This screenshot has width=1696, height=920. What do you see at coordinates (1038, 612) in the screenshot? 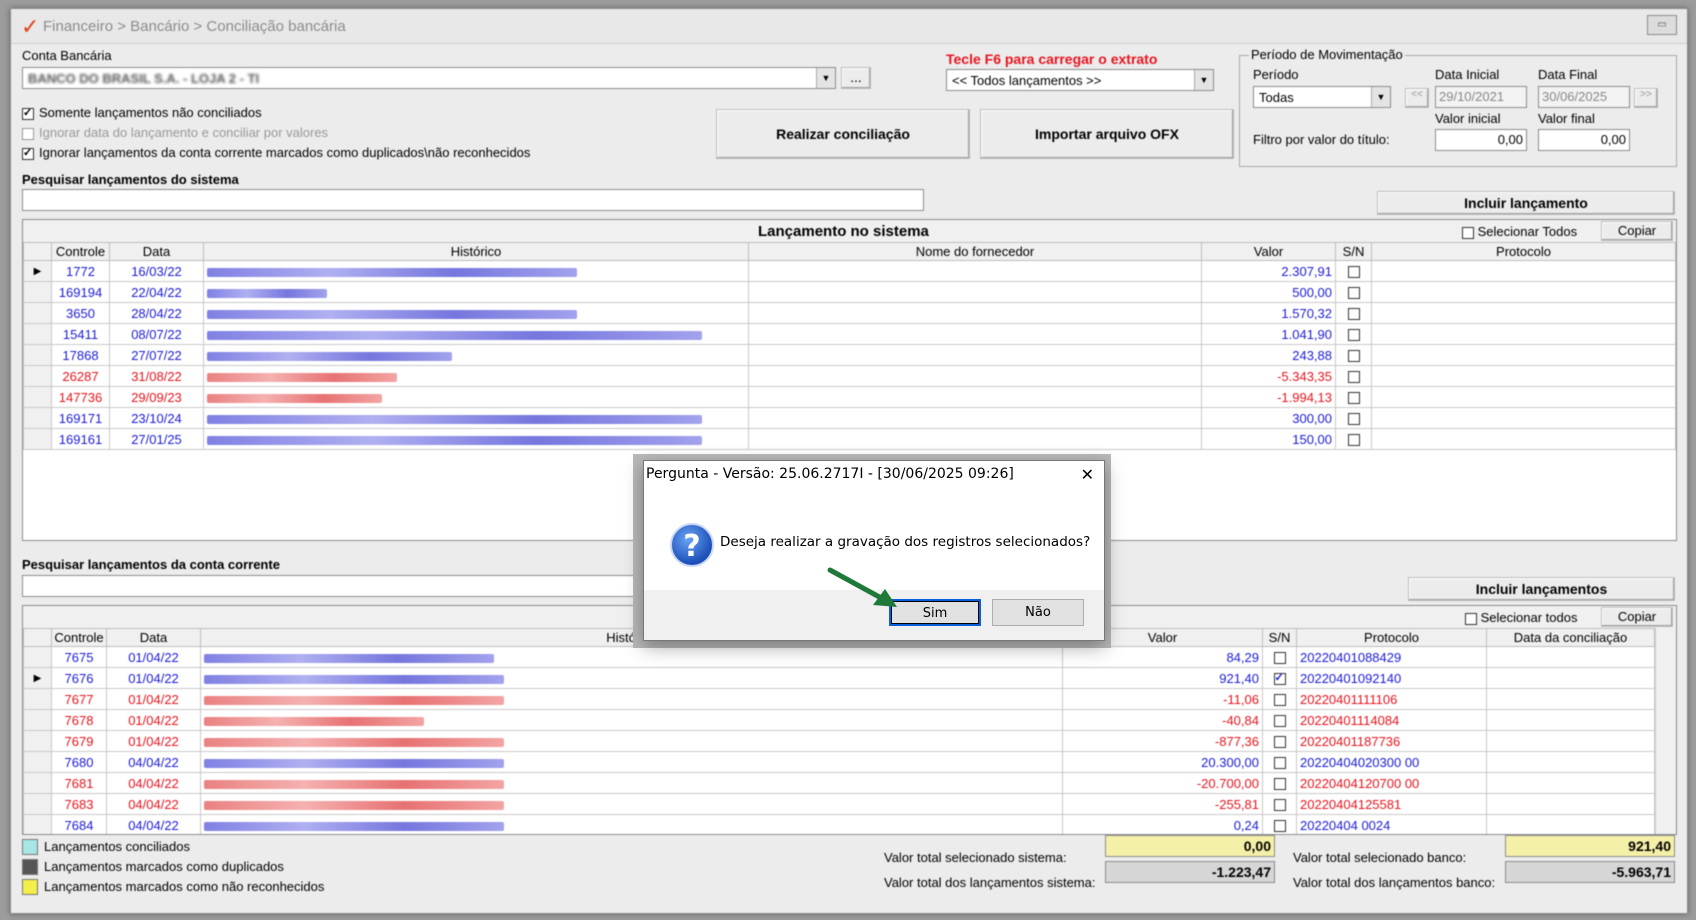
I see `nao-button: Não` at bounding box center [1038, 612].